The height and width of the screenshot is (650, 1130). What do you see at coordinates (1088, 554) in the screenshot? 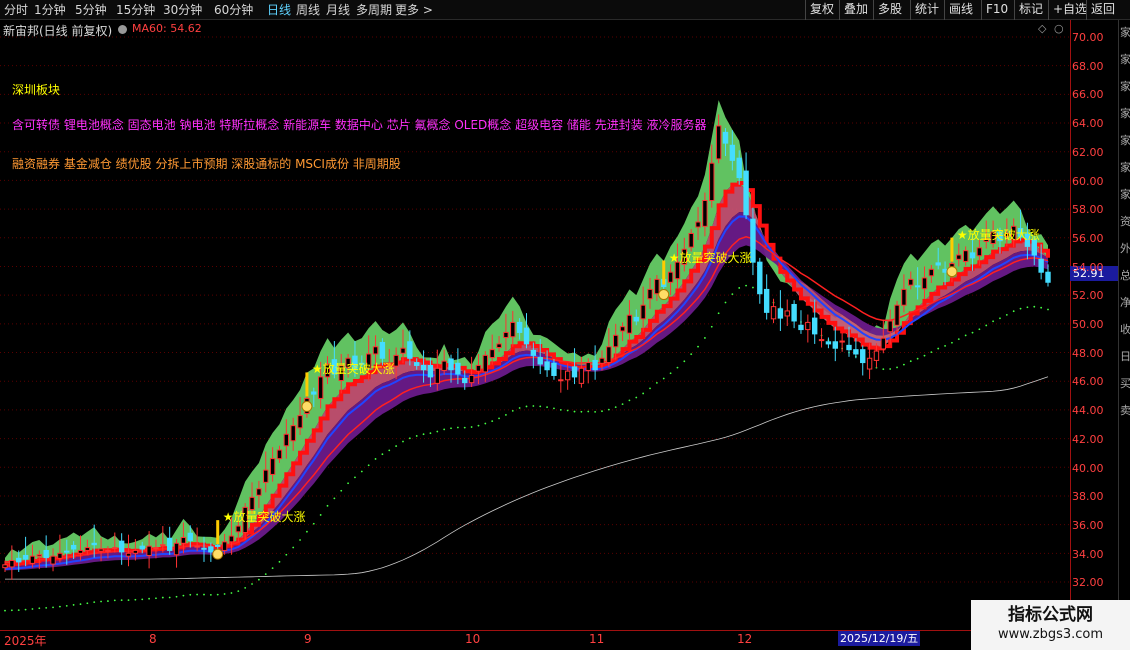
I see `price-tick: 34.00` at bounding box center [1088, 554].